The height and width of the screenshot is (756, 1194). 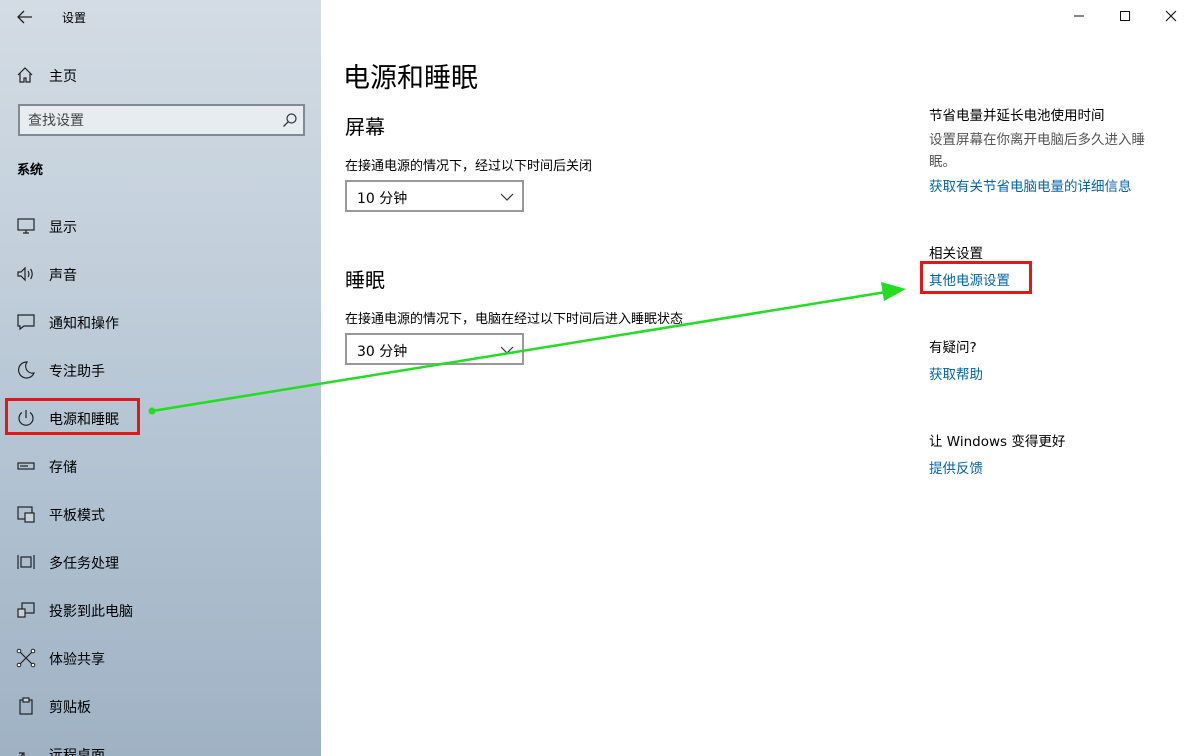 I want to click on app-title: 设置, so click(x=74, y=18).